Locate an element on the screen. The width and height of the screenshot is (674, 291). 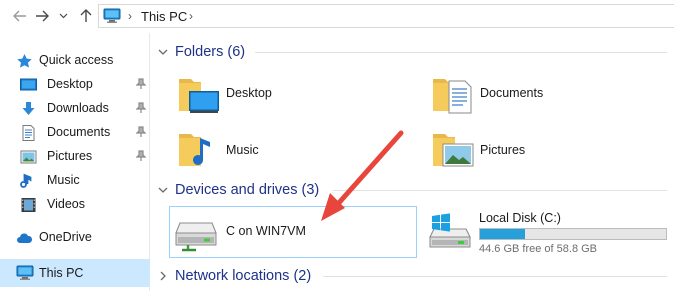
pictures-folder-icon is located at coordinates (453, 152).